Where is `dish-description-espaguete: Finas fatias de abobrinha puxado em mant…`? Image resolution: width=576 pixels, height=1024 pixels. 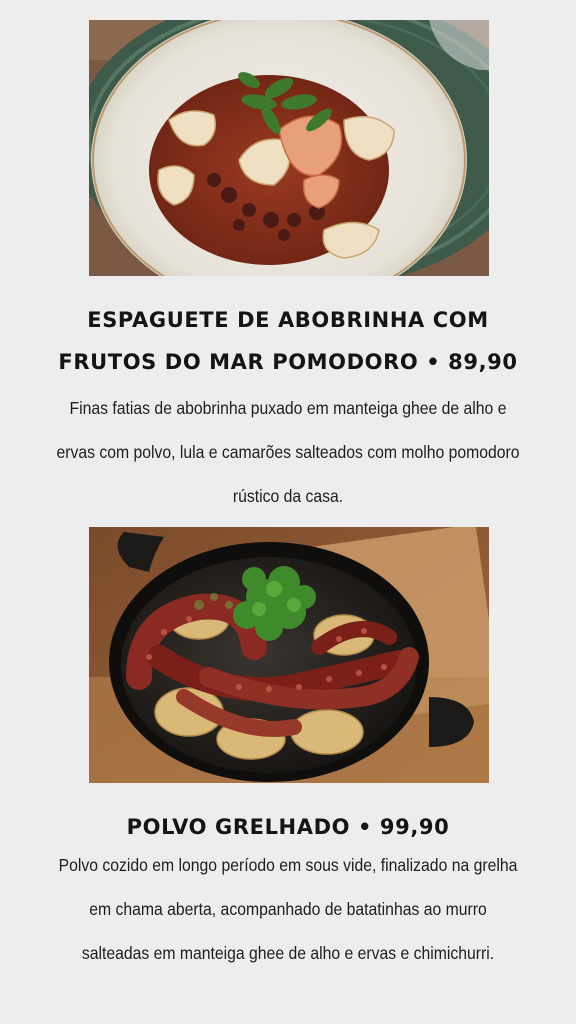
dish-description-espaguete: Finas fatias de abobrinha puxado em mant… is located at coordinates (288, 452).